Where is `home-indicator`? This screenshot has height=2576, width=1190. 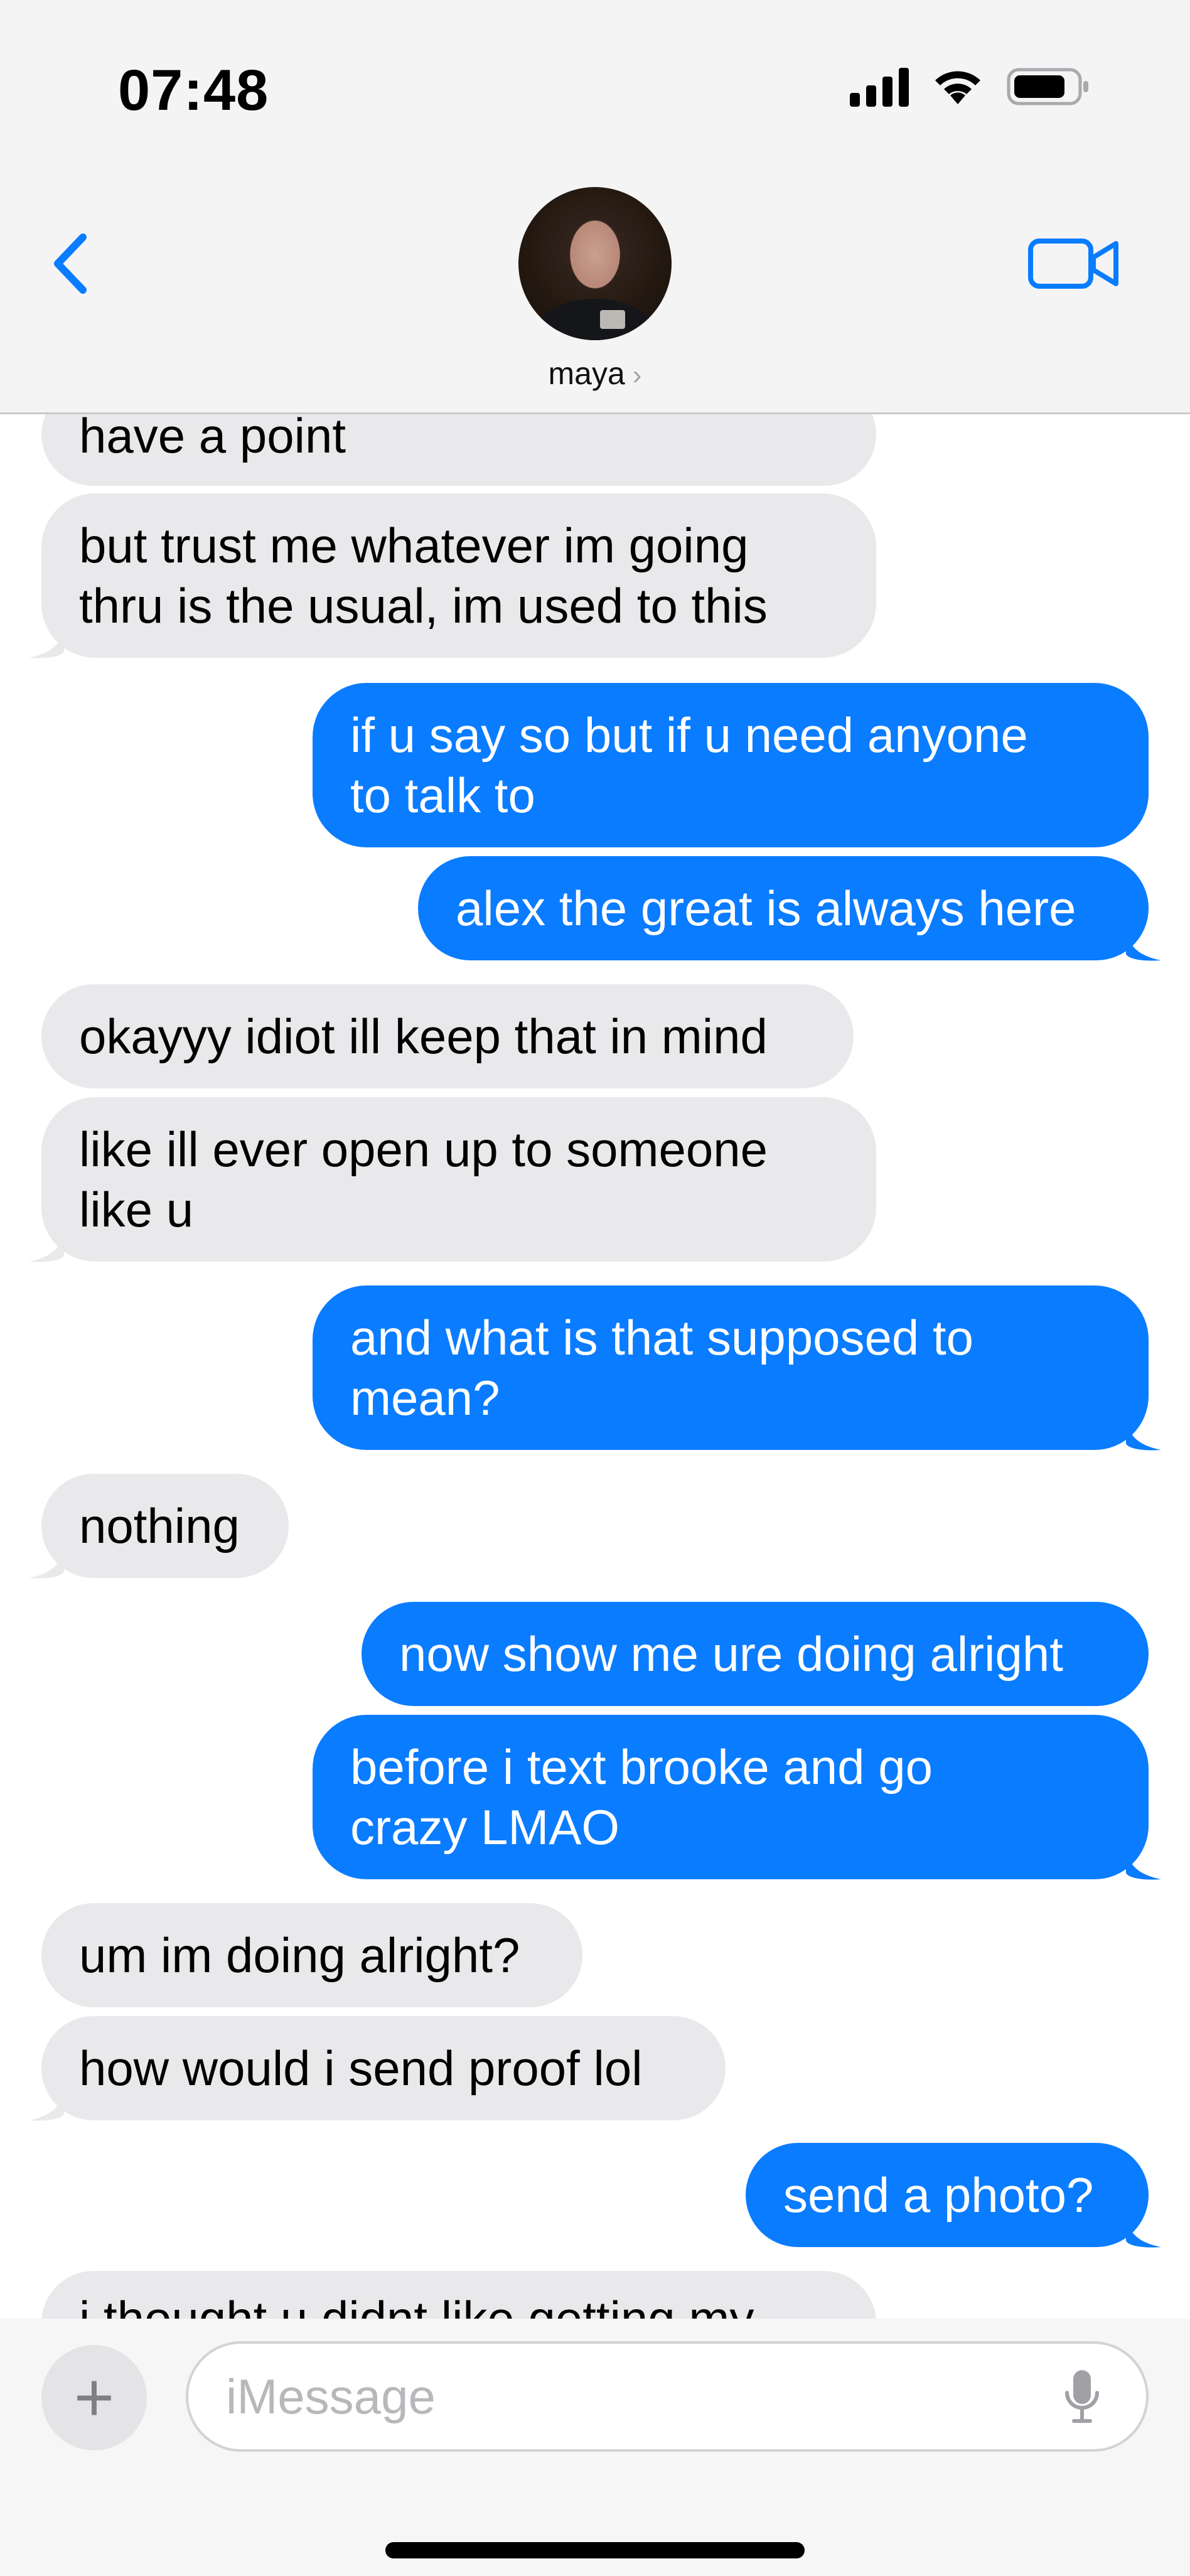
home-indicator is located at coordinates (595, 2550).